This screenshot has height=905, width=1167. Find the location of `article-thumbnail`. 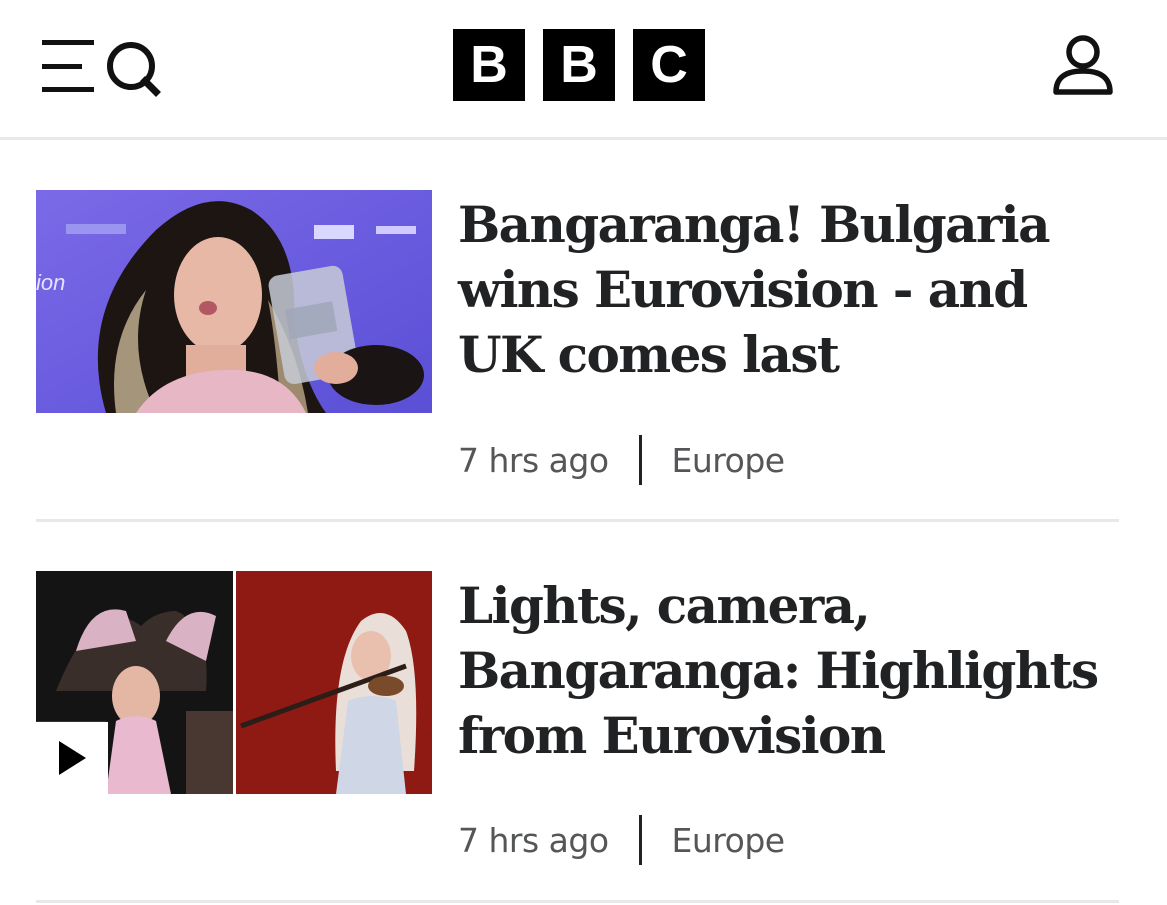

article-thumbnail is located at coordinates (234, 682).